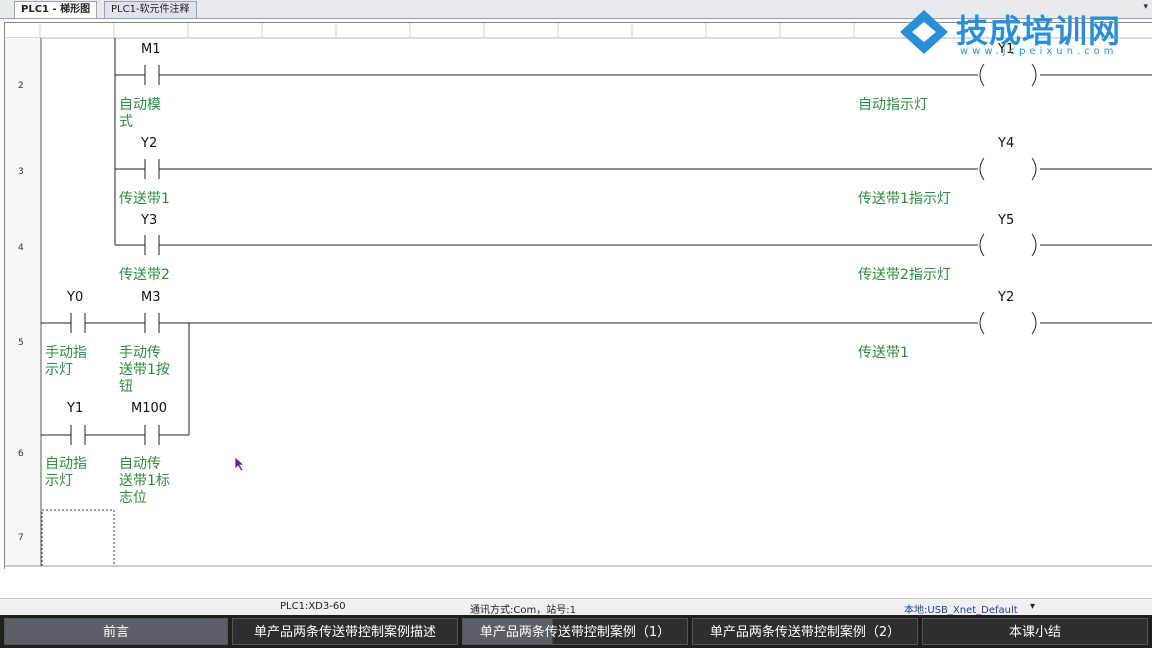 The width and height of the screenshot is (1152, 648). I want to click on row-number: 3, so click(21, 172).